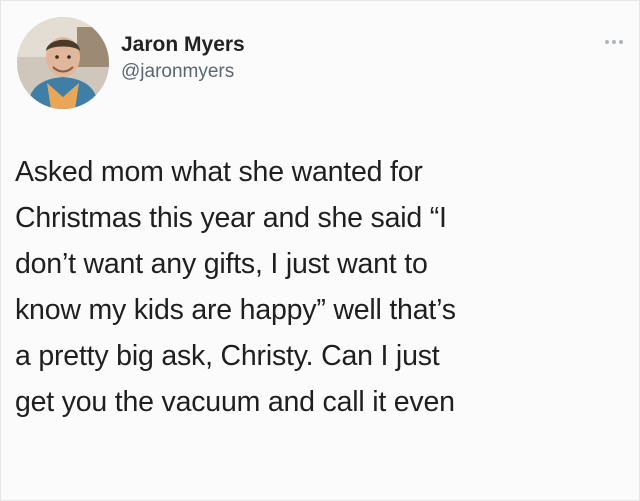 The width and height of the screenshot is (640, 501). Describe the element at coordinates (610, 42) in the screenshot. I see `more-options-icon` at that location.